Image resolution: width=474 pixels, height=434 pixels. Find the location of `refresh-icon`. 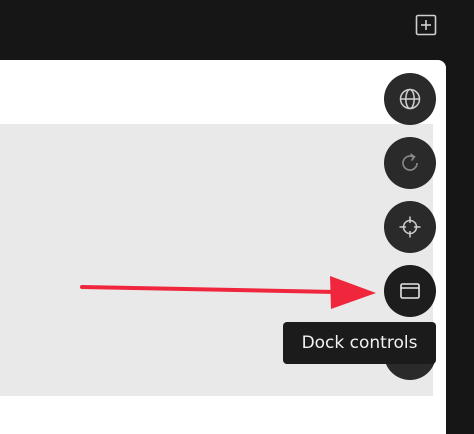

refresh-icon is located at coordinates (410, 162).